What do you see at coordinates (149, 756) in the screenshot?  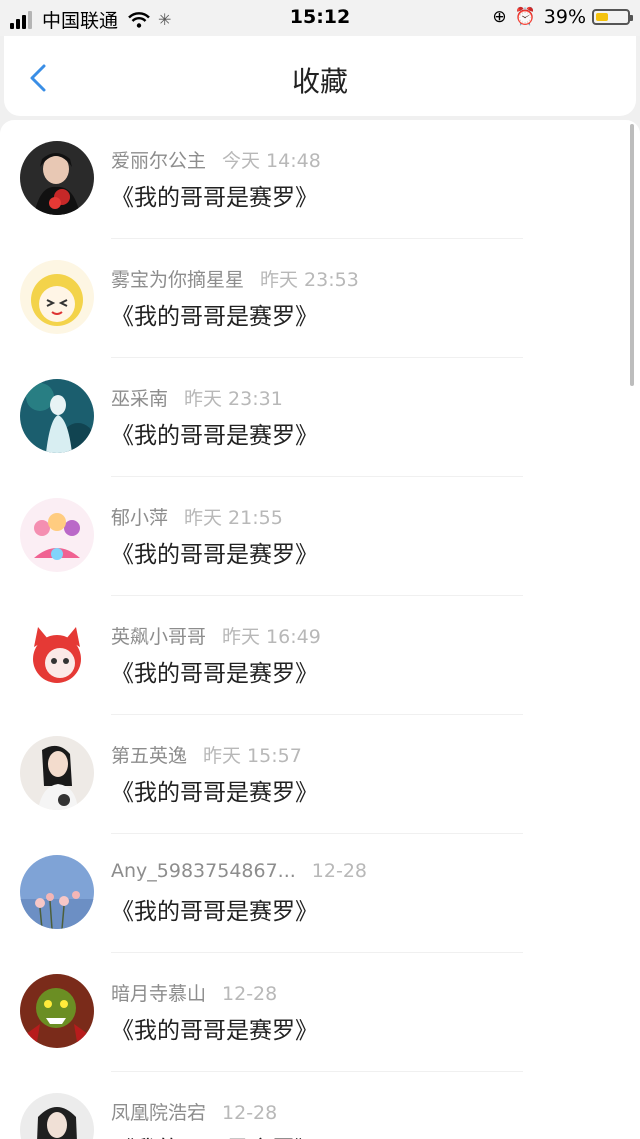 I see `username: 第五英逸` at bounding box center [149, 756].